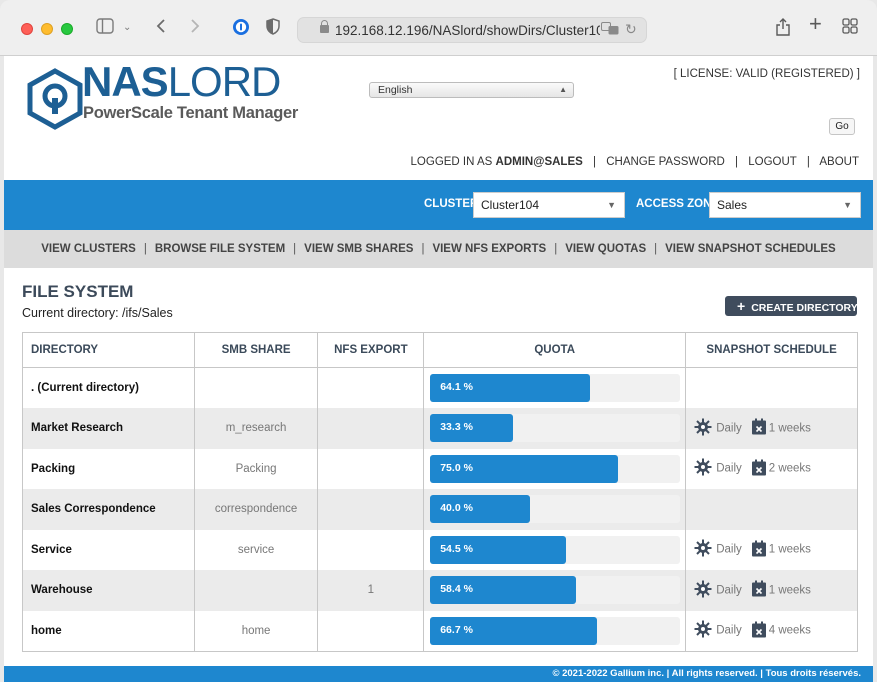 Image resolution: width=877 pixels, height=682 pixels. I want to click on license-status: [ LICENSE: VALID (REGISTERED) ], so click(766, 74).